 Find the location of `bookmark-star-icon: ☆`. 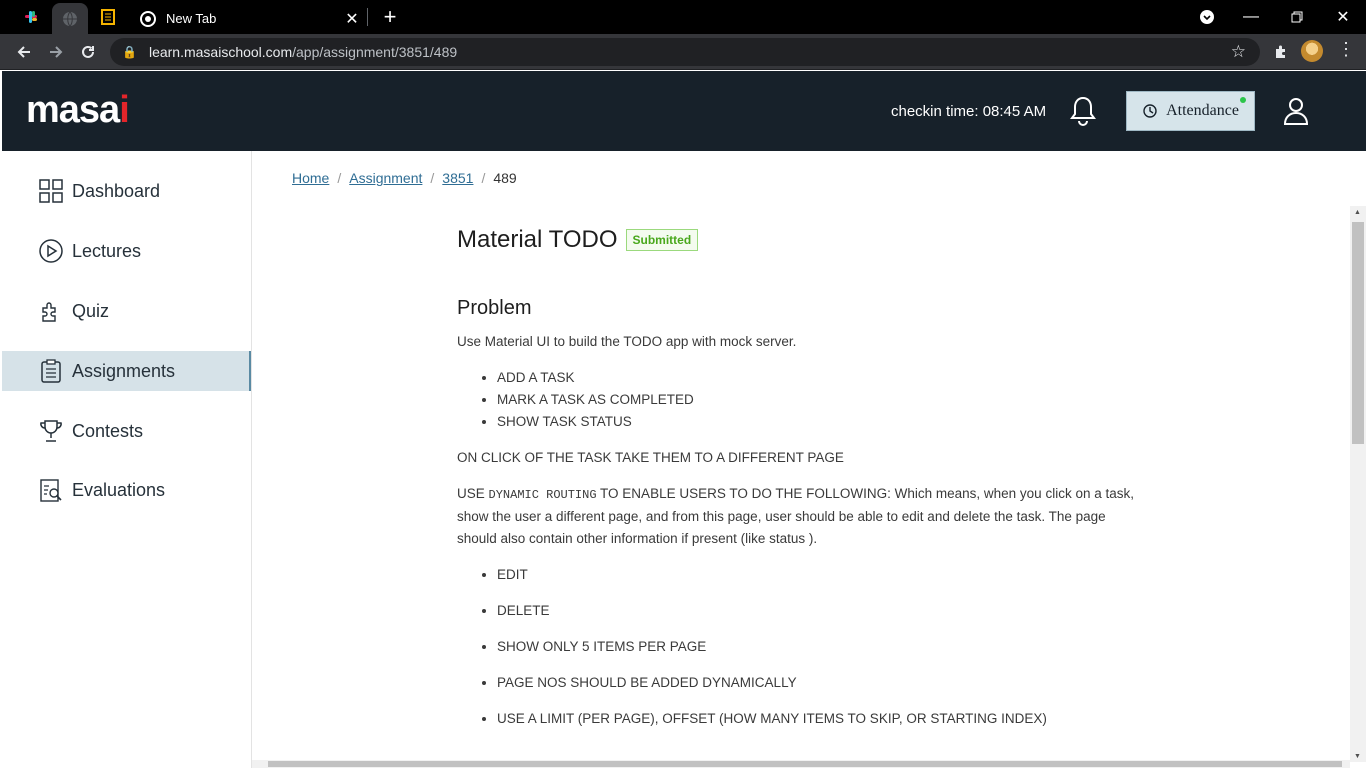

bookmark-star-icon: ☆ is located at coordinates (1238, 52).